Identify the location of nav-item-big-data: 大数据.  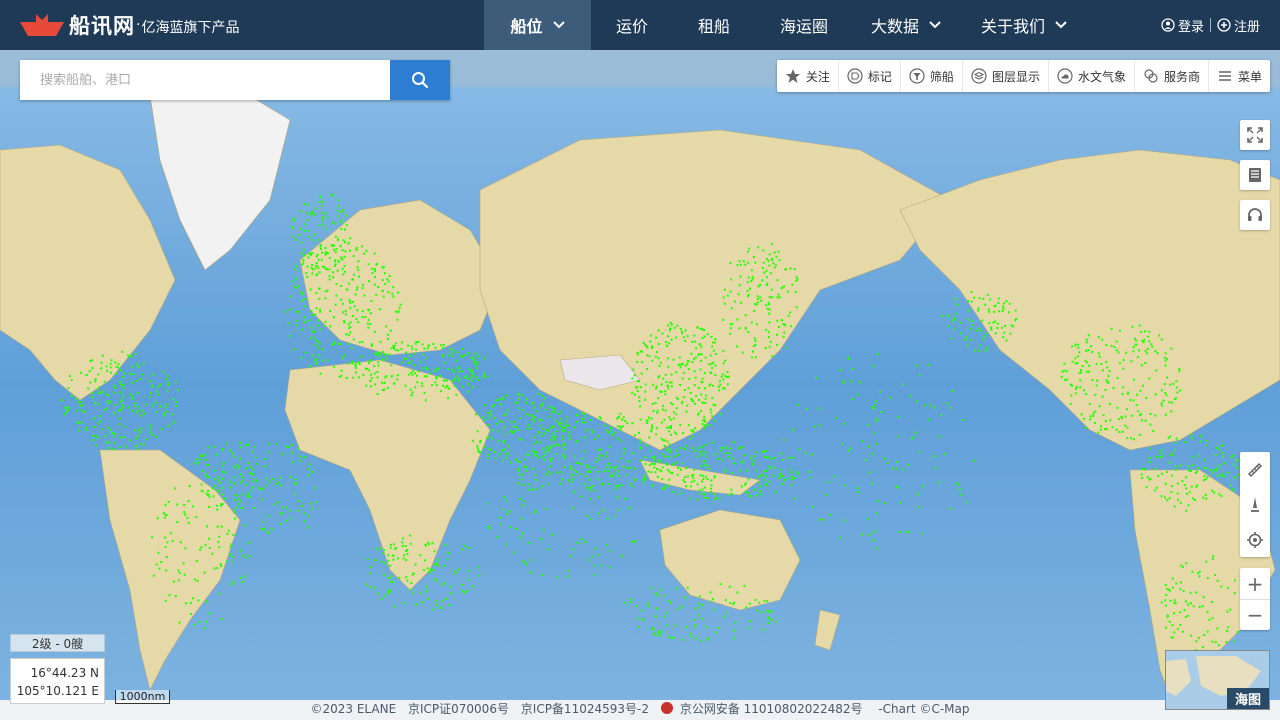
(906, 25).